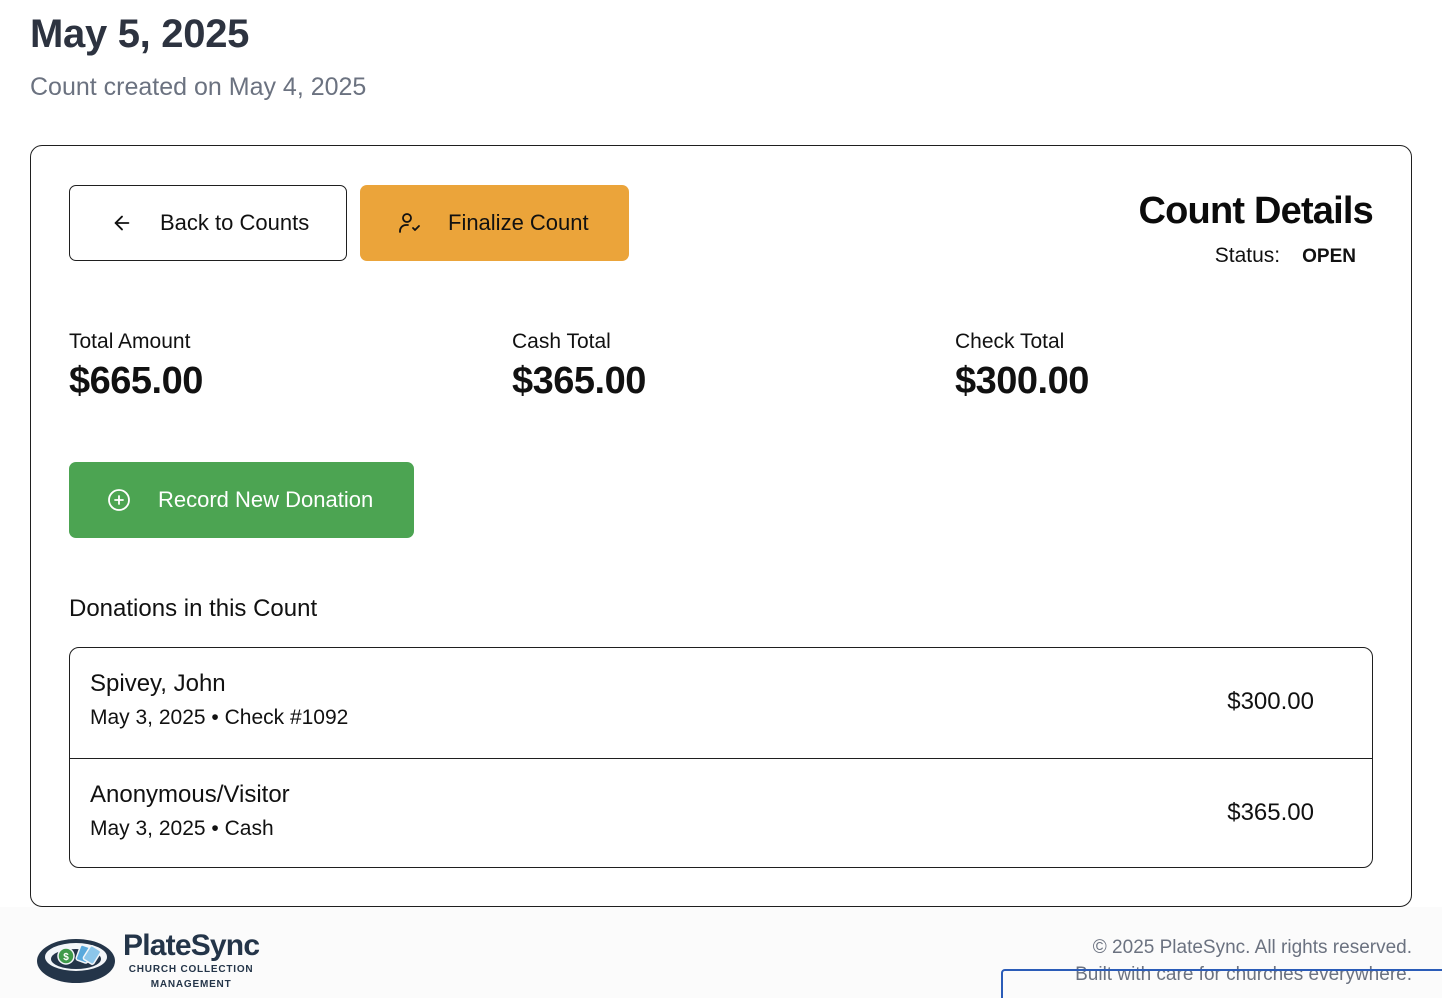  I want to click on cash-total-stat: Cash Total $365.00, so click(579, 366).